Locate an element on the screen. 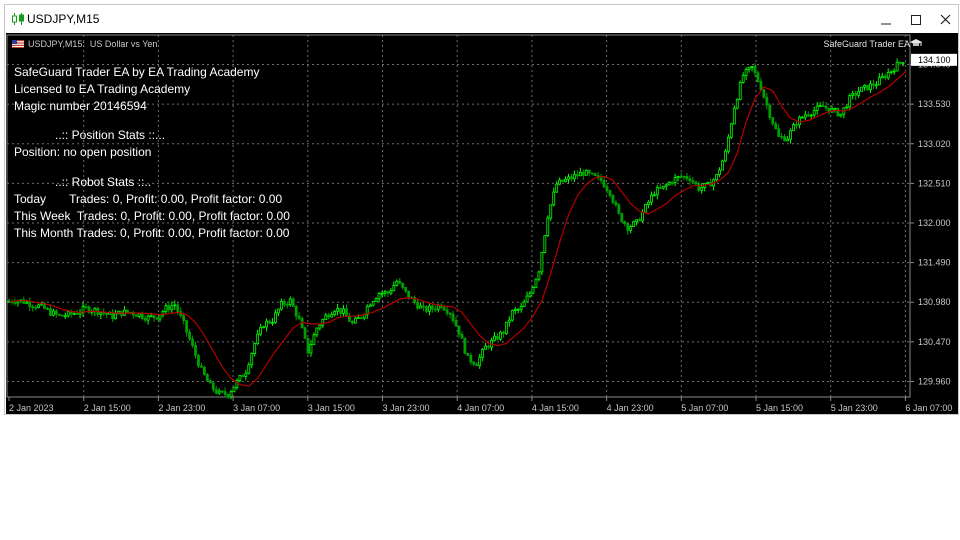  close-button is located at coordinates (945, 20).